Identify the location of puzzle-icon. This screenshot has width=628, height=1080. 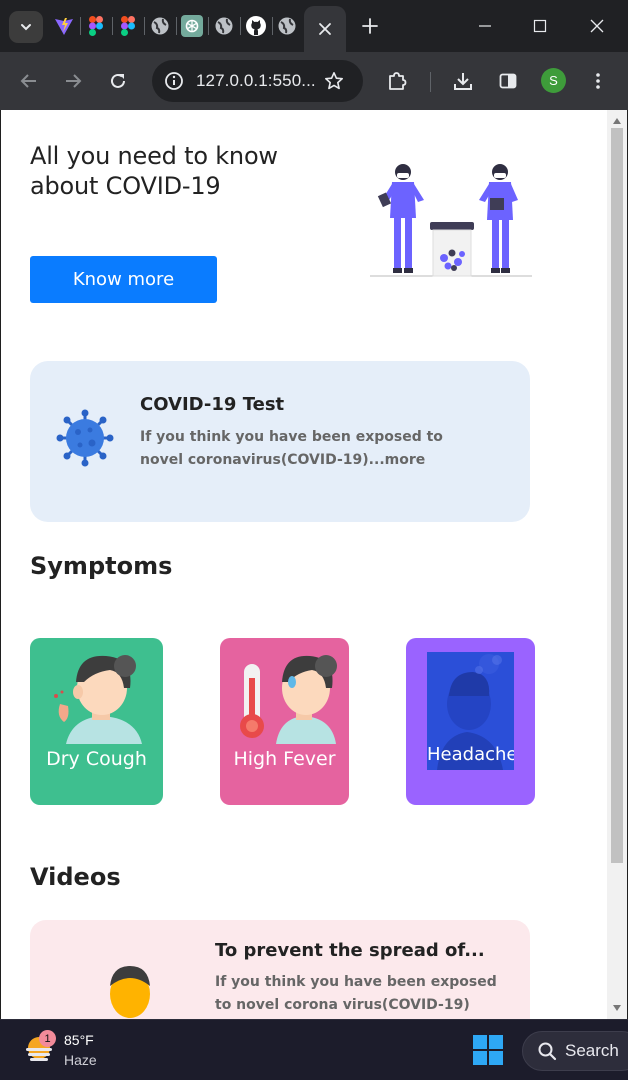
(398, 81).